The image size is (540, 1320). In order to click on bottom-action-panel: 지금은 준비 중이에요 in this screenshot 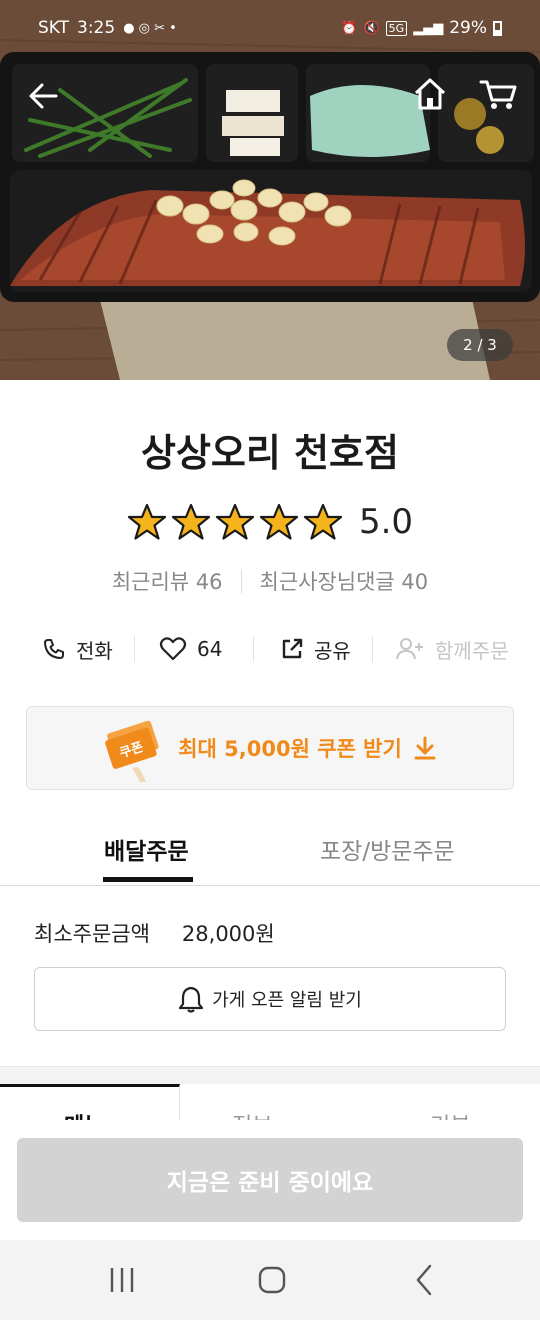, I will do `click(270, 1180)`.